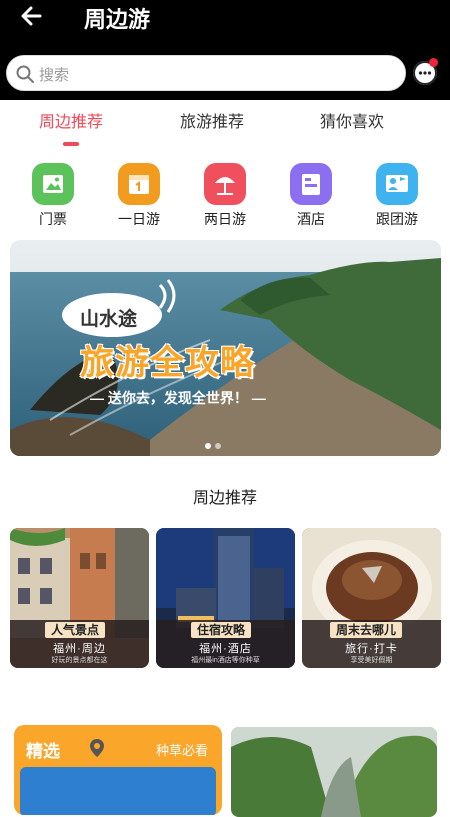 The width and height of the screenshot is (450, 817). Describe the element at coordinates (366, 630) in the screenshot. I see `card-tag: 周末去哪儿` at that location.